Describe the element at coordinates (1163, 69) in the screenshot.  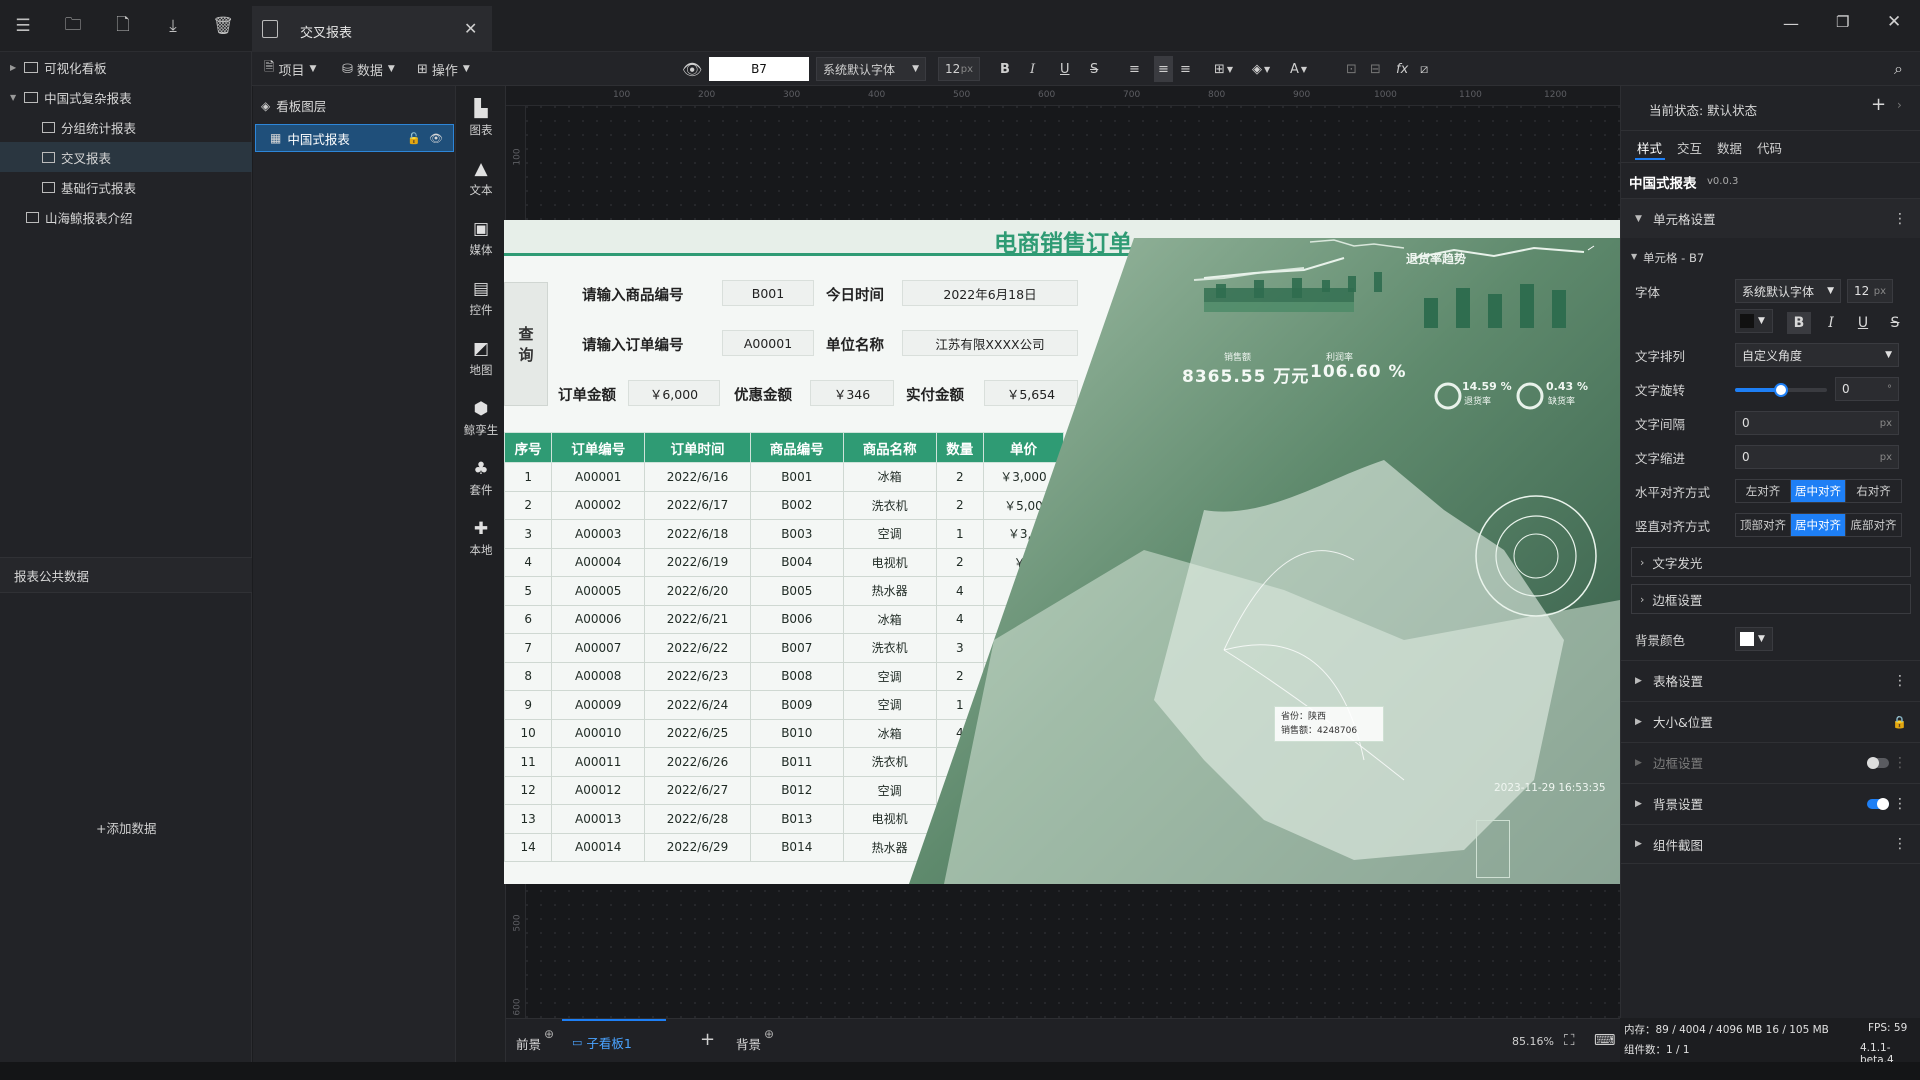
I see `align-center-icon: ≡` at that location.